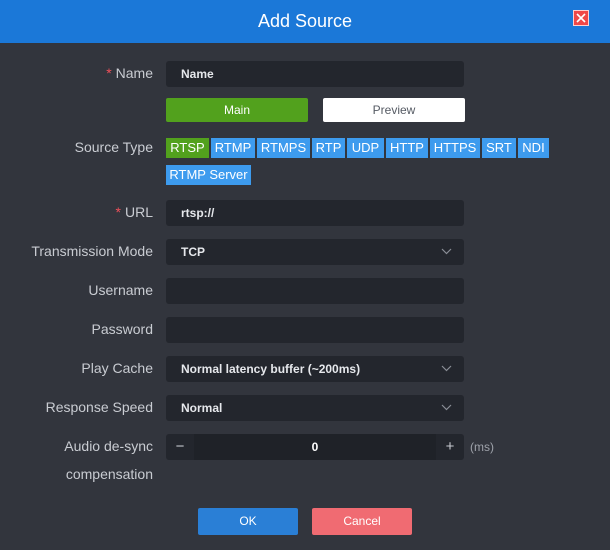 The image size is (610, 550). What do you see at coordinates (120, 290) in the screenshot?
I see `username-label: Username` at bounding box center [120, 290].